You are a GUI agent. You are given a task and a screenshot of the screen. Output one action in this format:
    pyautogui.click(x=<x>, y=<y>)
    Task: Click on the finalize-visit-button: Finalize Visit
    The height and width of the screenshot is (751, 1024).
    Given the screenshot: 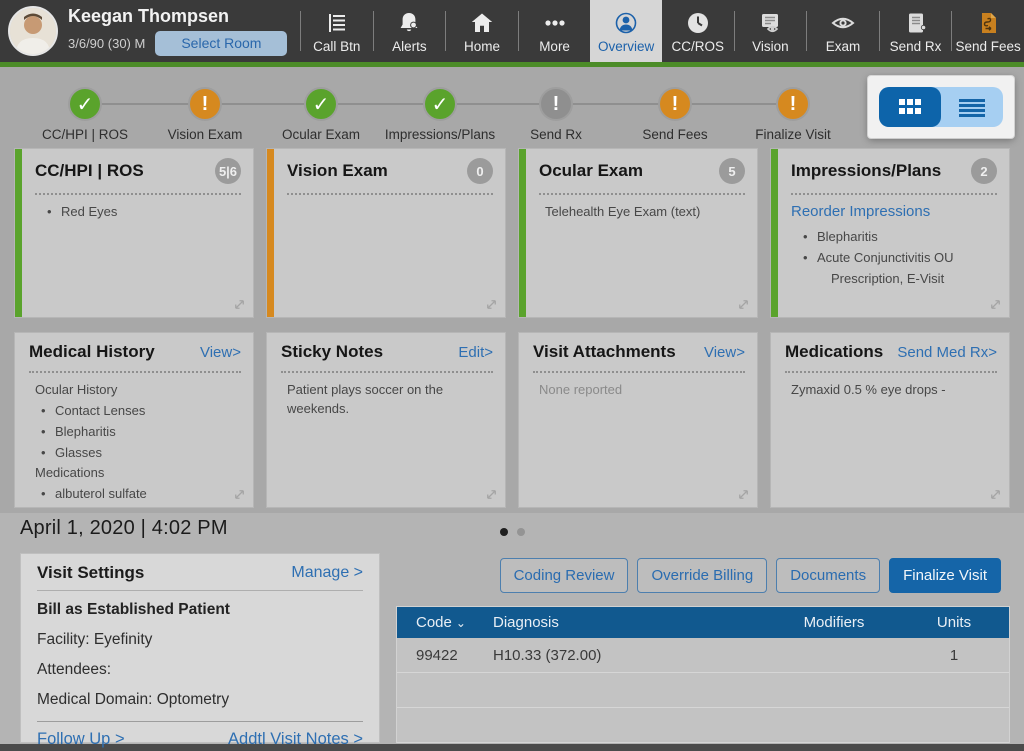 What is the action you would take?
    pyautogui.click(x=945, y=575)
    